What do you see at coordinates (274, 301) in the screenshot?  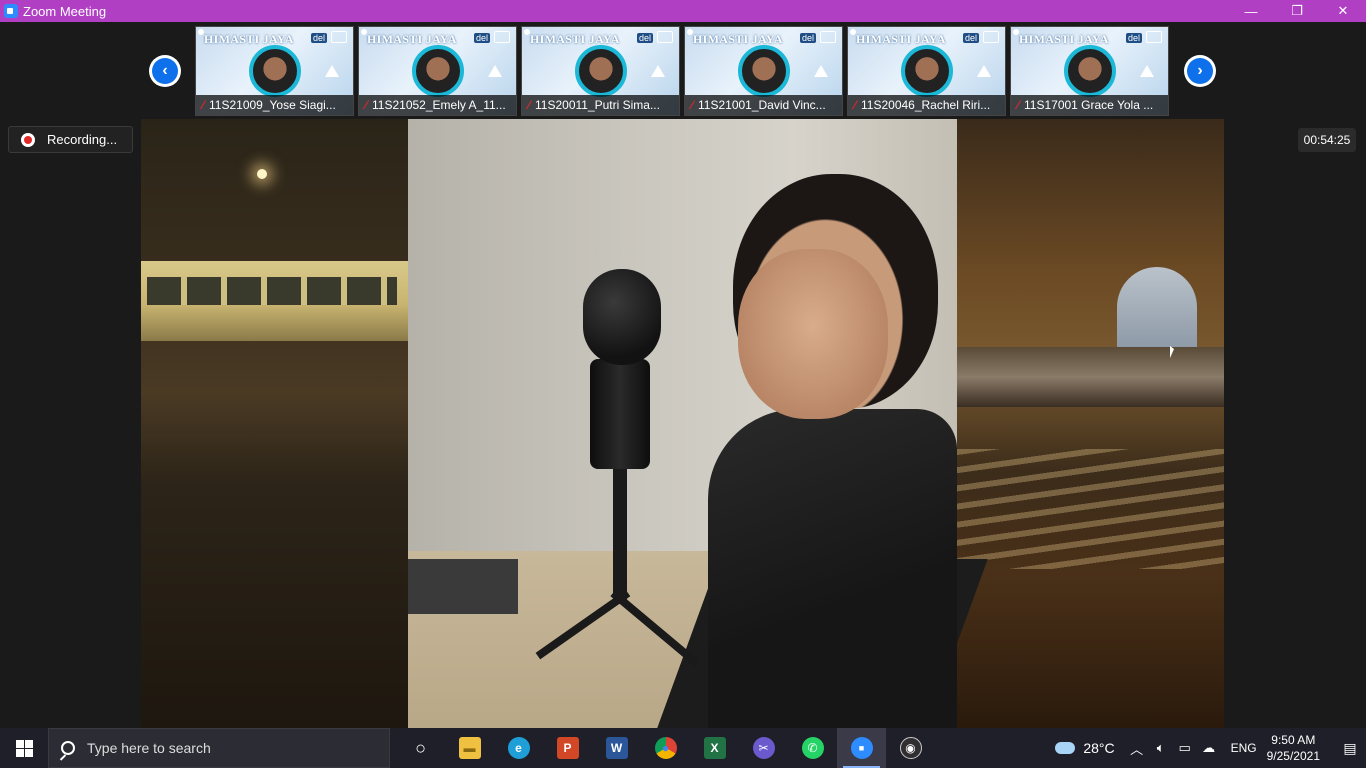 I see `tram-image` at bounding box center [274, 301].